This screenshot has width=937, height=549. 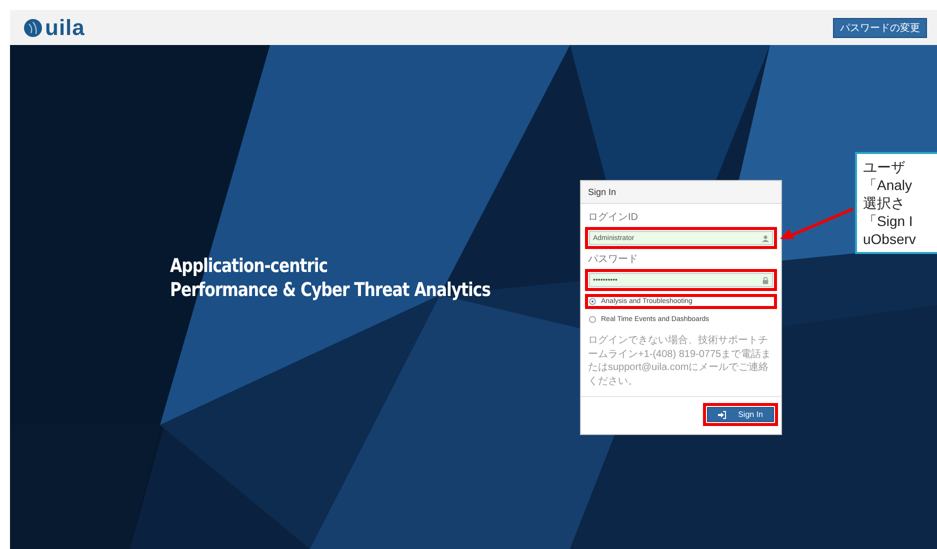 What do you see at coordinates (888, 185) in the screenshot?
I see `callout-text: 「Analy` at bounding box center [888, 185].